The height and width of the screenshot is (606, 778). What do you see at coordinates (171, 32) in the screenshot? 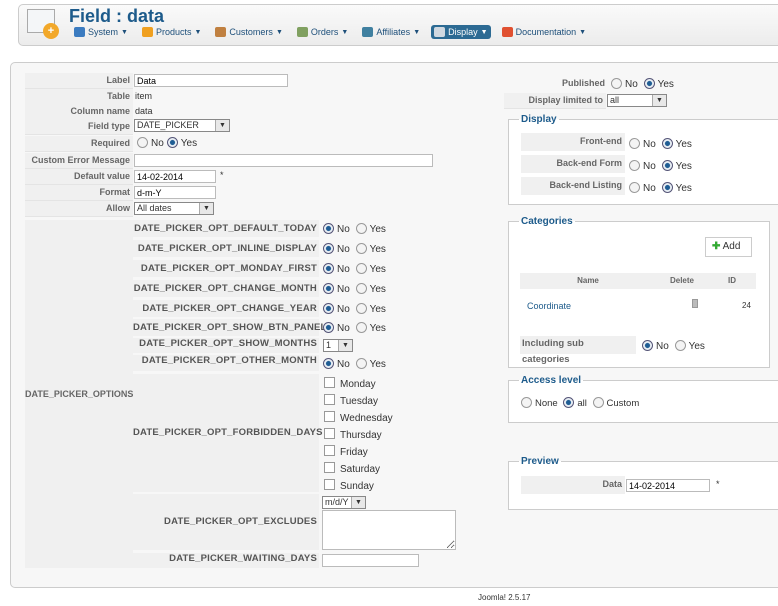
I see `menu-products: Products ▼` at bounding box center [171, 32].